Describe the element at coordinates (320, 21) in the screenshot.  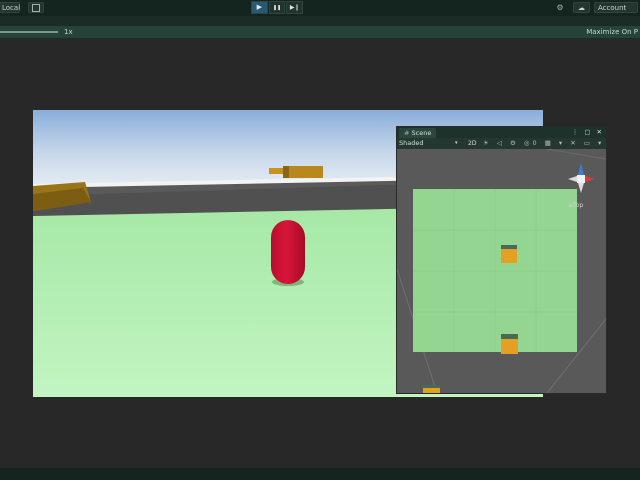
I see `game-tab-bar` at that location.